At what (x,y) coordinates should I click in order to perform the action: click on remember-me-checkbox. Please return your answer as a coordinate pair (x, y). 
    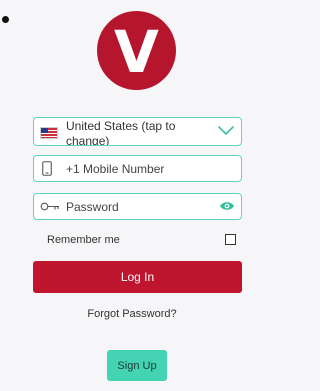
    Looking at the image, I should click on (230, 239).